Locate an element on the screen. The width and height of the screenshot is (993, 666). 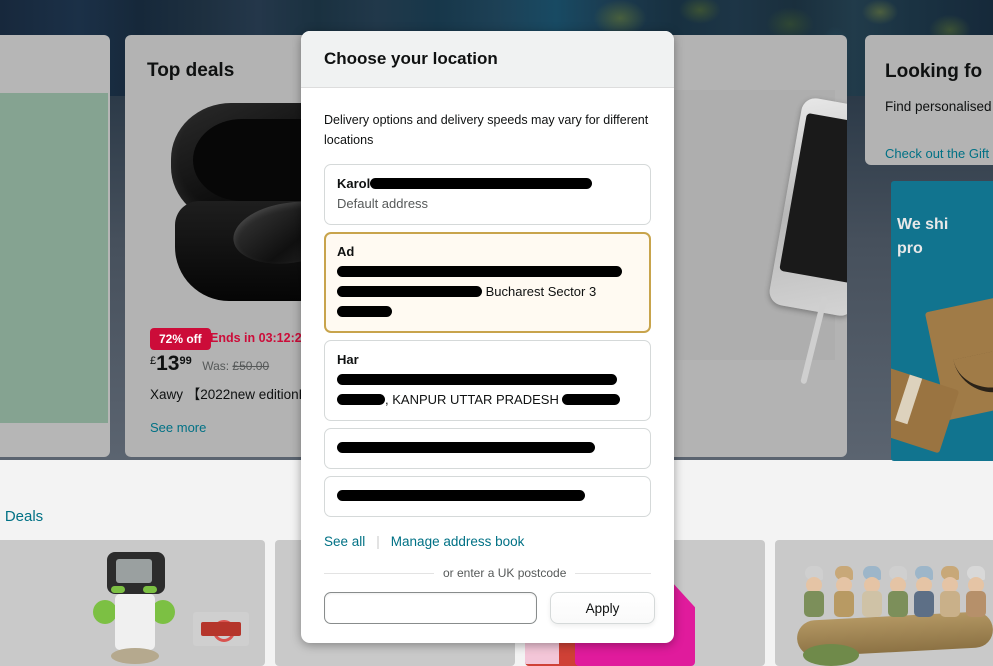
address-links-row: See all | Manage address book is located at coordinates (487, 541).